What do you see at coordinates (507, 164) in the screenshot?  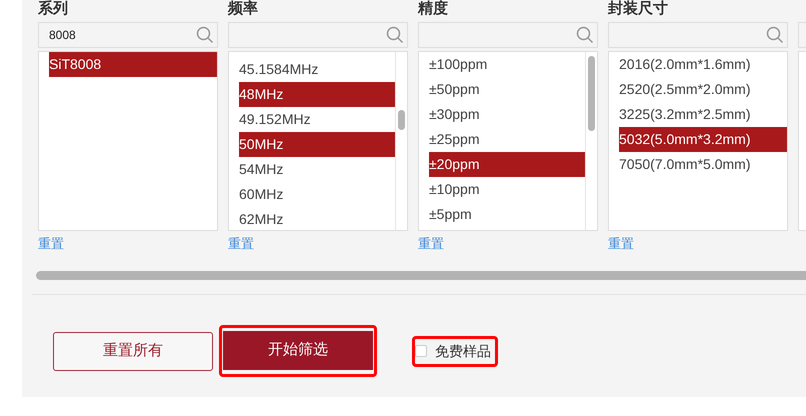 I see `option-item: ±20ppm` at bounding box center [507, 164].